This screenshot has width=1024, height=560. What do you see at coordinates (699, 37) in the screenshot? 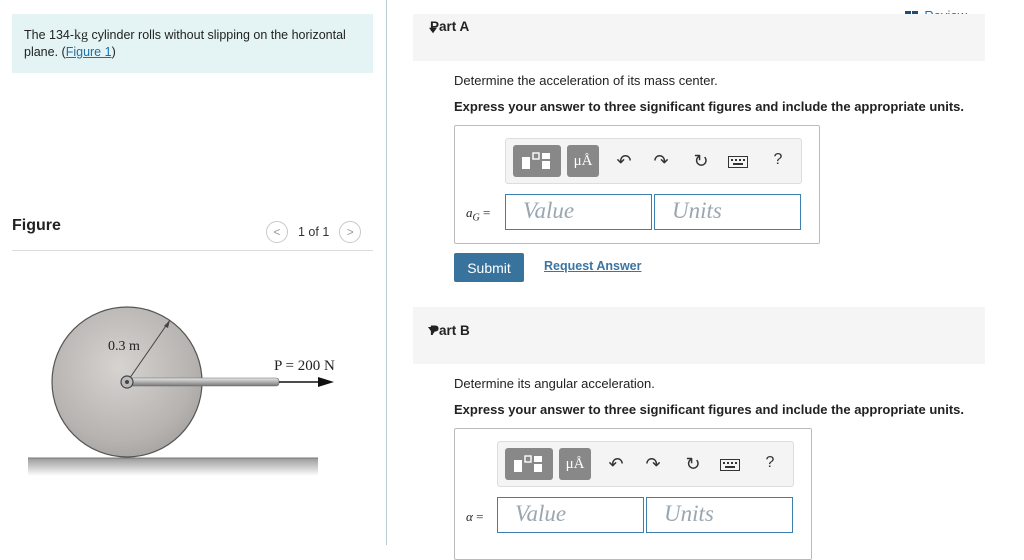
I see `part-a-header` at bounding box center [699, 37].